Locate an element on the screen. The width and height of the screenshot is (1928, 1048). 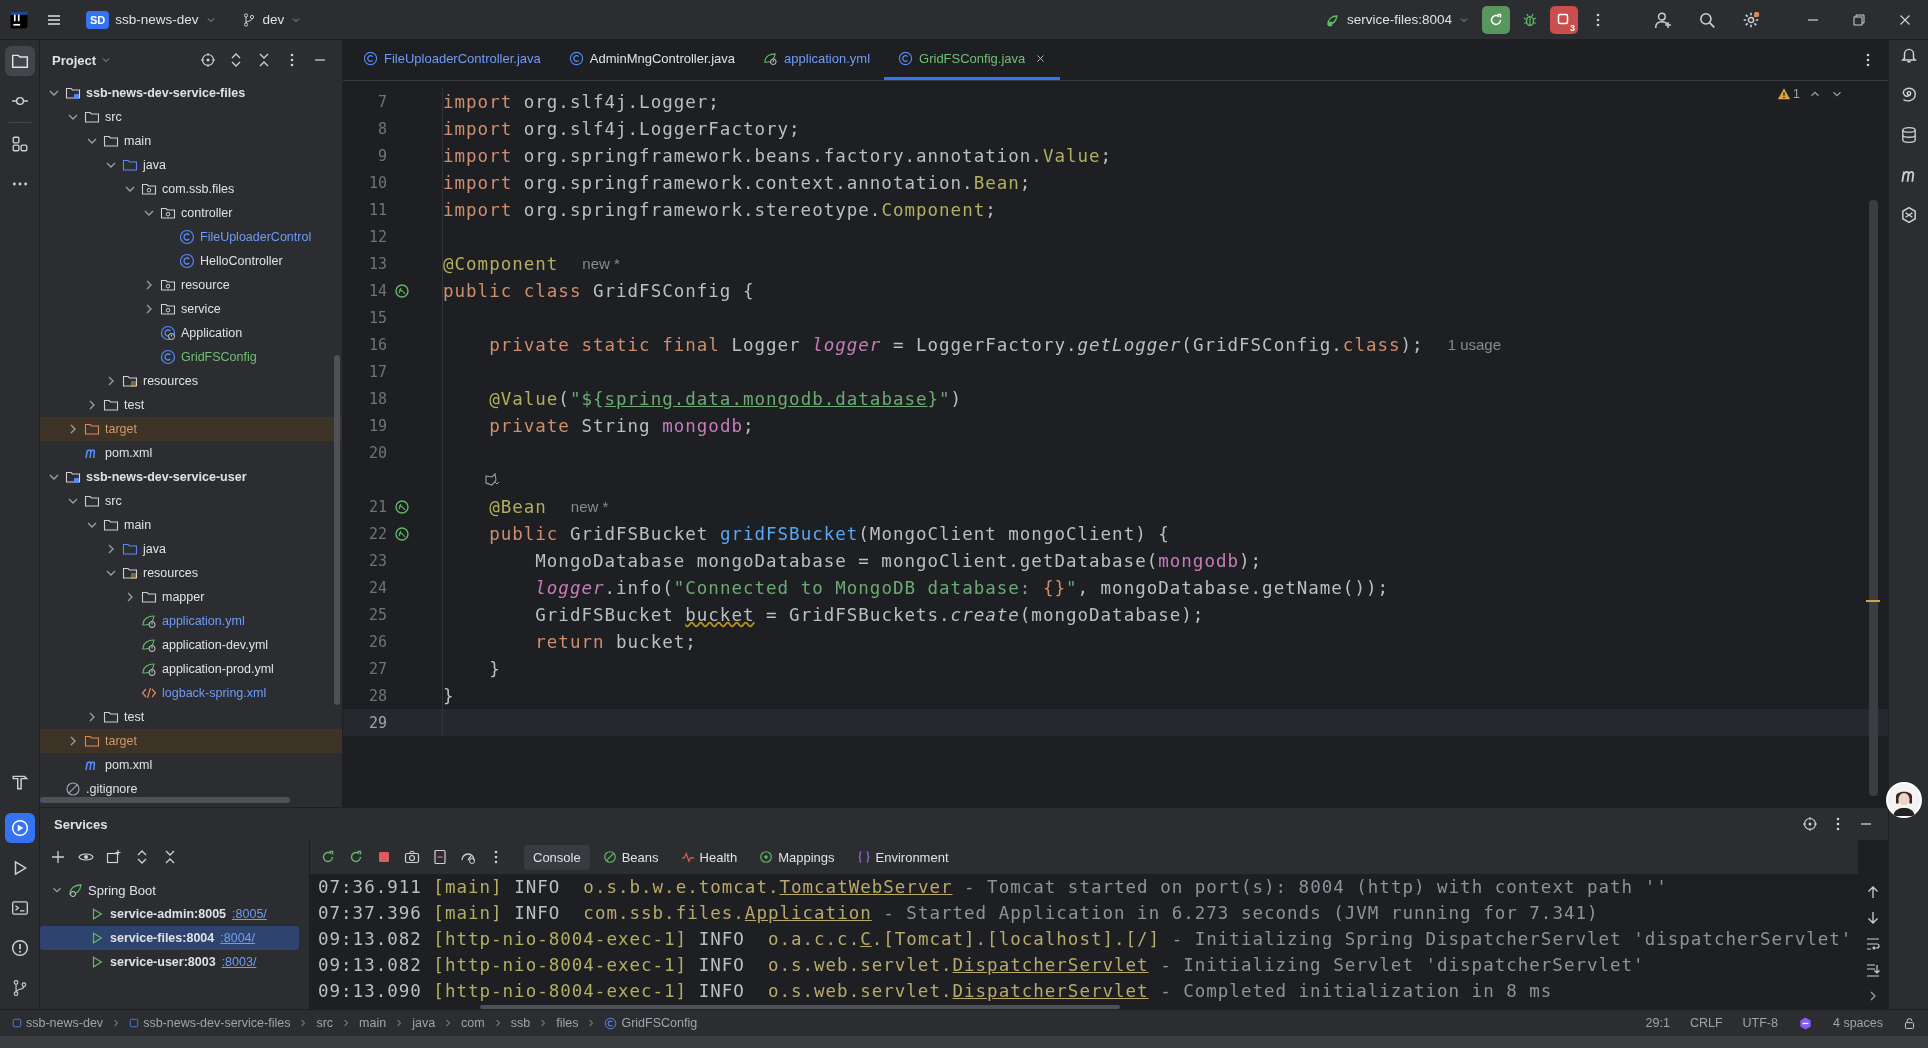
service-item: service-admin:8005 :8005/ is located at coordinates (169, 914).